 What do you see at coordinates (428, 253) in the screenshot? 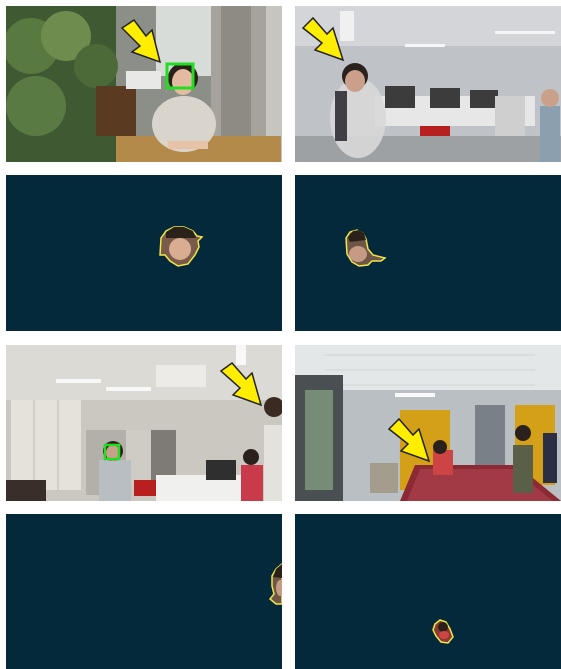
I see `segmentation-mask-walking-head` at bounding box center [428, 253].